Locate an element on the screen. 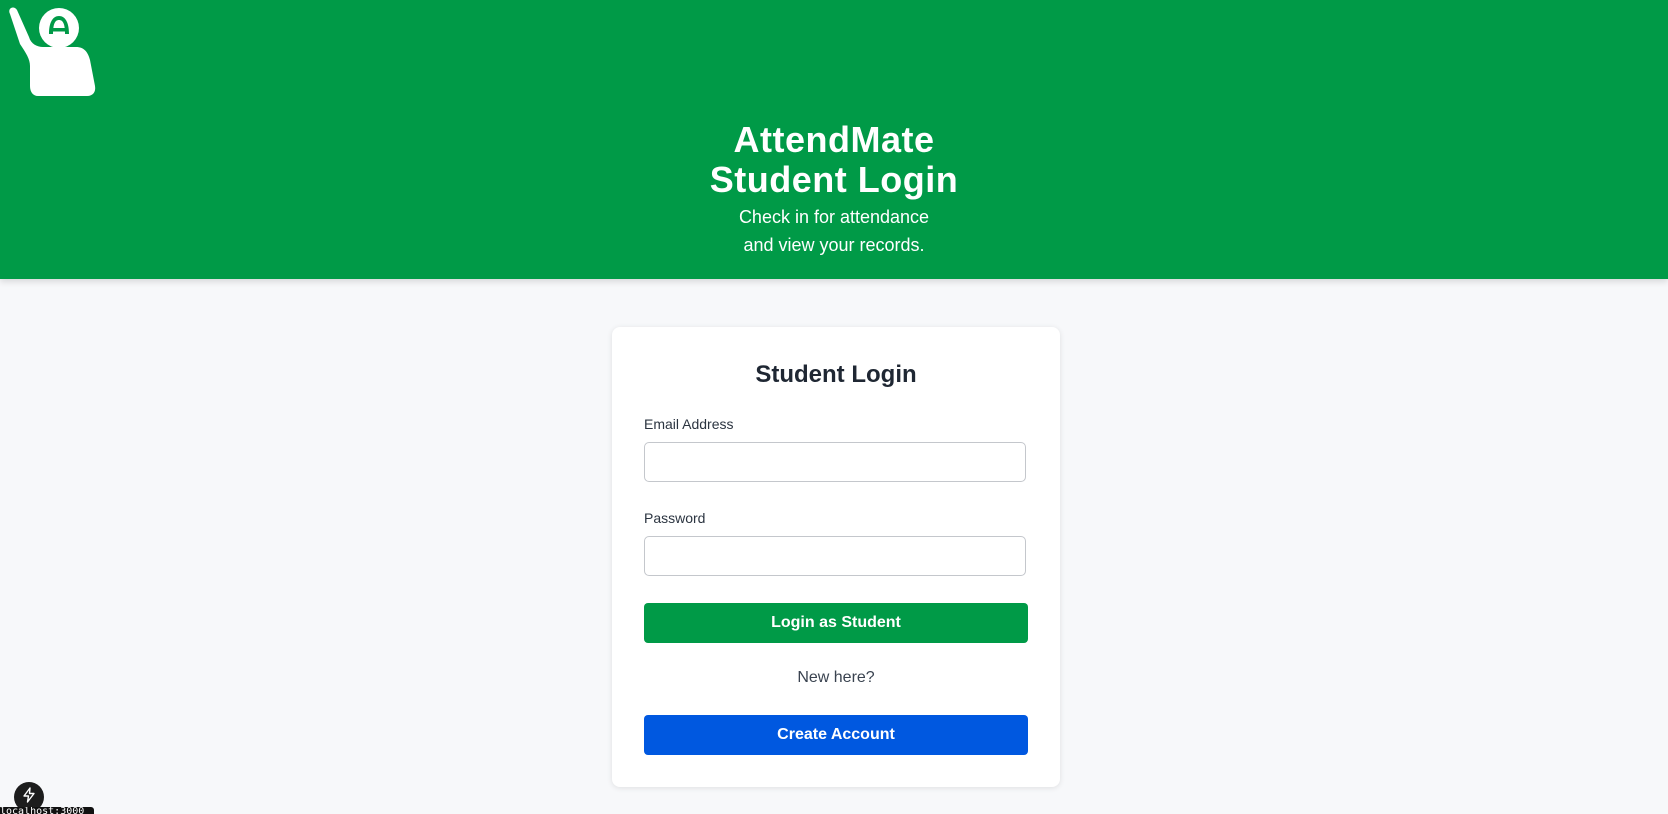  raised-hand-logo-icon is located at coordinates (51, 50).